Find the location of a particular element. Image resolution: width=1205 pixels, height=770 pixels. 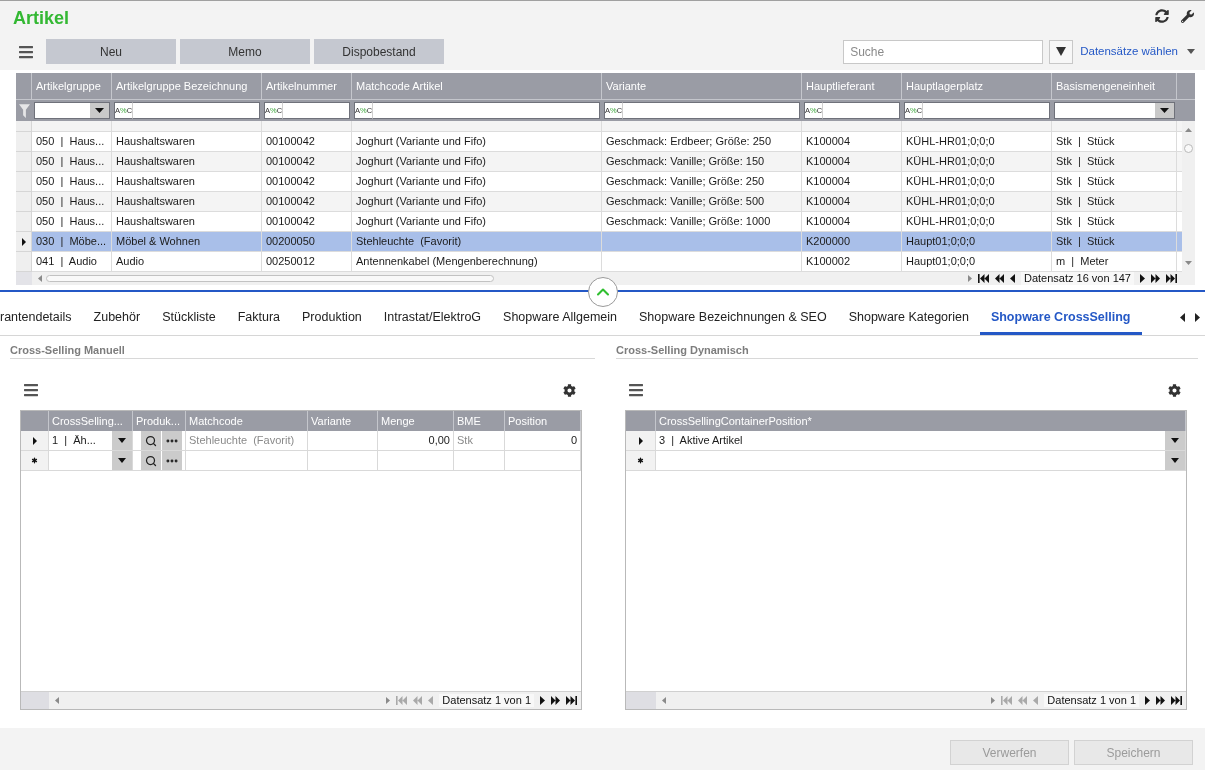

tab: Faktura is located at coordinates (259, 317).